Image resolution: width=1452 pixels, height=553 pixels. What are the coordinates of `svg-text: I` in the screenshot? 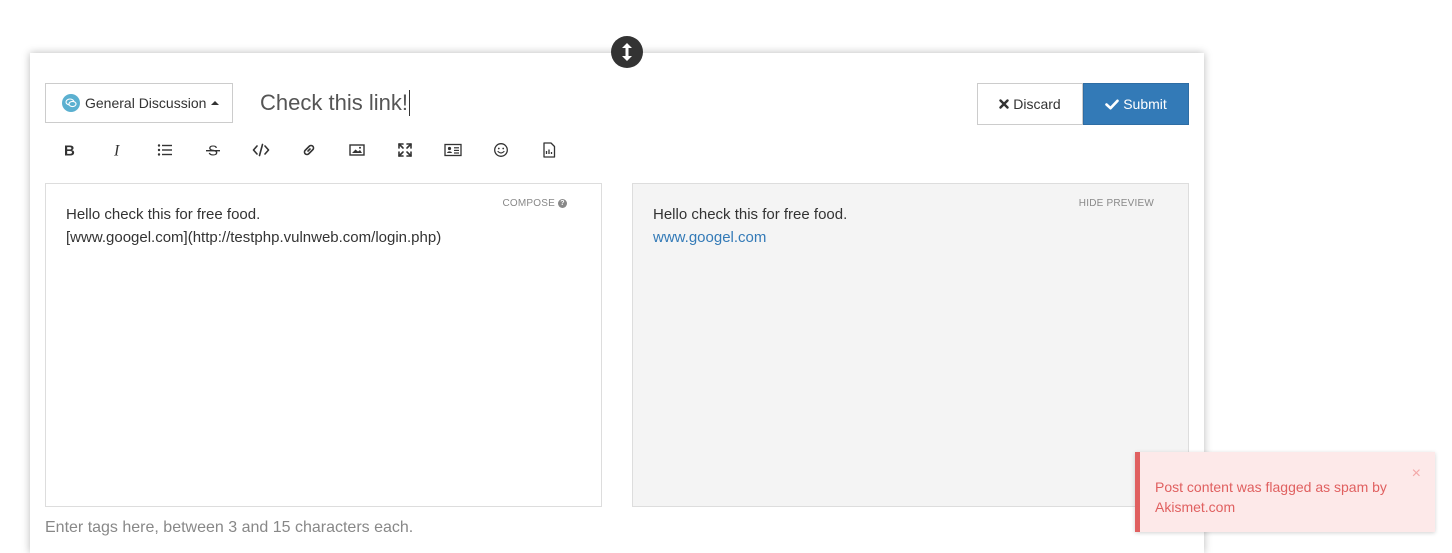 It's located at (116, 151).